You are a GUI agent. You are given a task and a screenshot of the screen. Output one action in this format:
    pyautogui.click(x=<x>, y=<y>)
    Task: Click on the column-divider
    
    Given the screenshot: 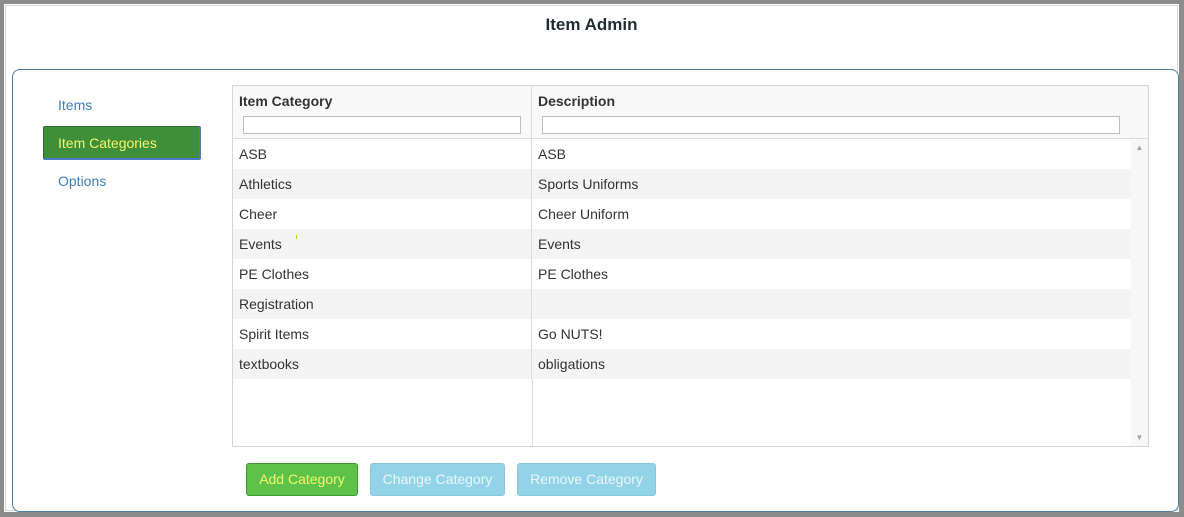 What is the action you would take?
    pyautogui.click(x=532, y=412)
    